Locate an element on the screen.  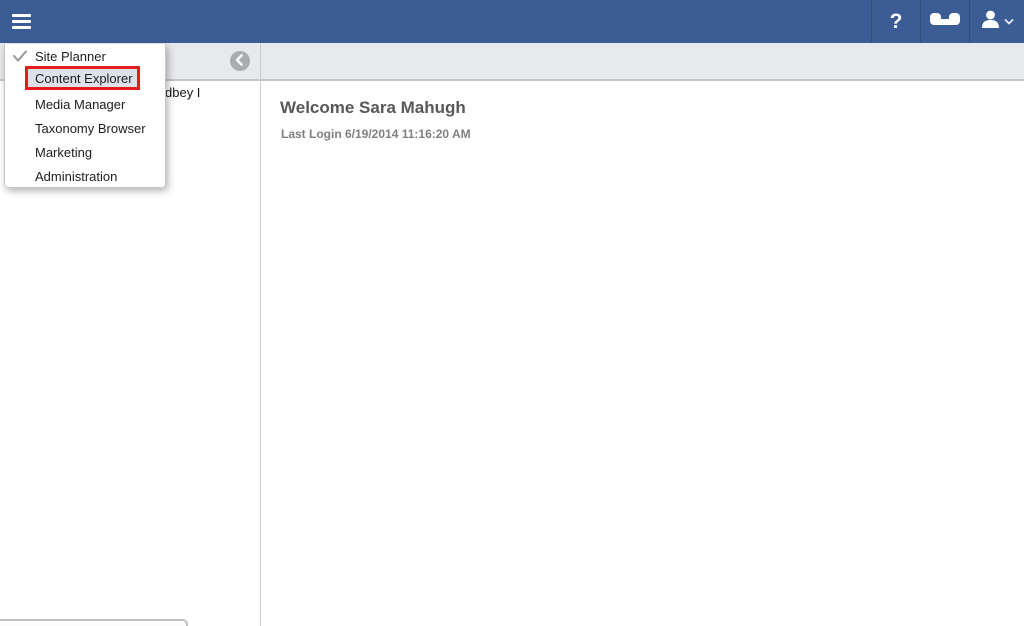
menu-item-taxonomy-browser: Taxonomy Browser is located at coordinates (85, 128).